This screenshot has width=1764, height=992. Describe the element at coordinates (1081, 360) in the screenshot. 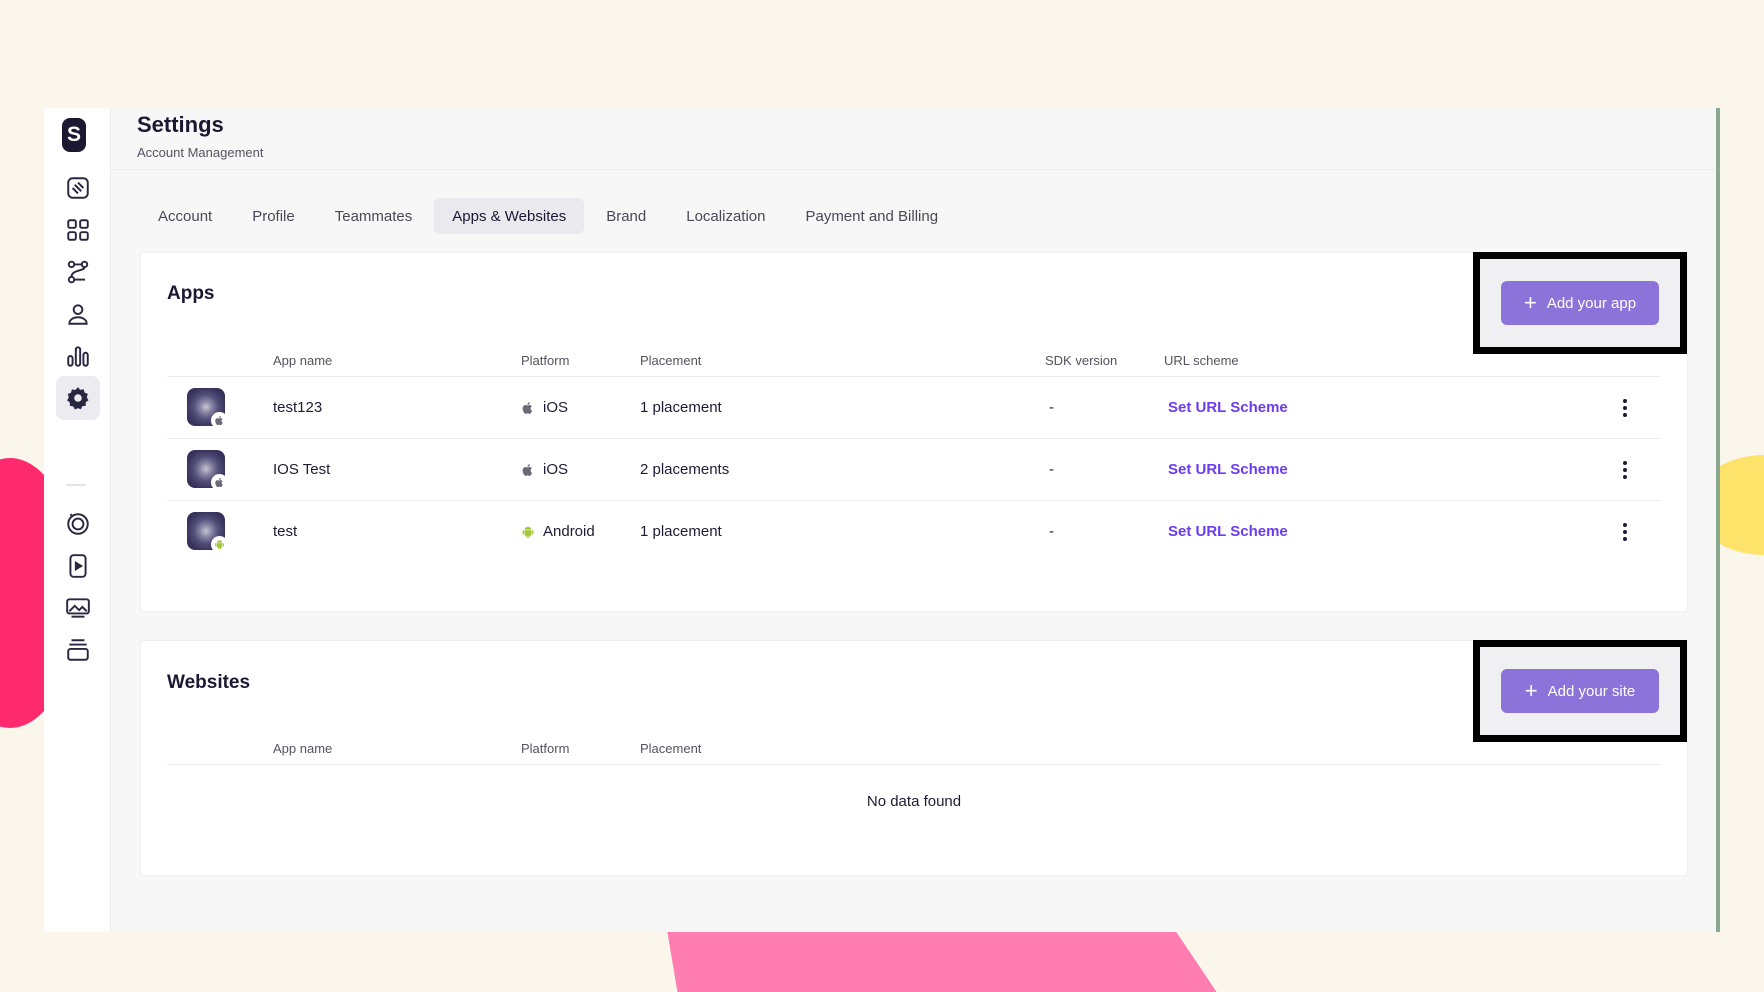

I see `column-header-sdk-version: SDK version` at that location.